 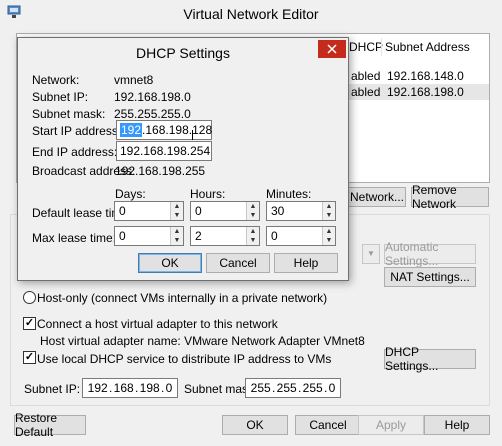 I want to click on dhcp-title-bar: DHCP Settings, so click(x=183, y=52).